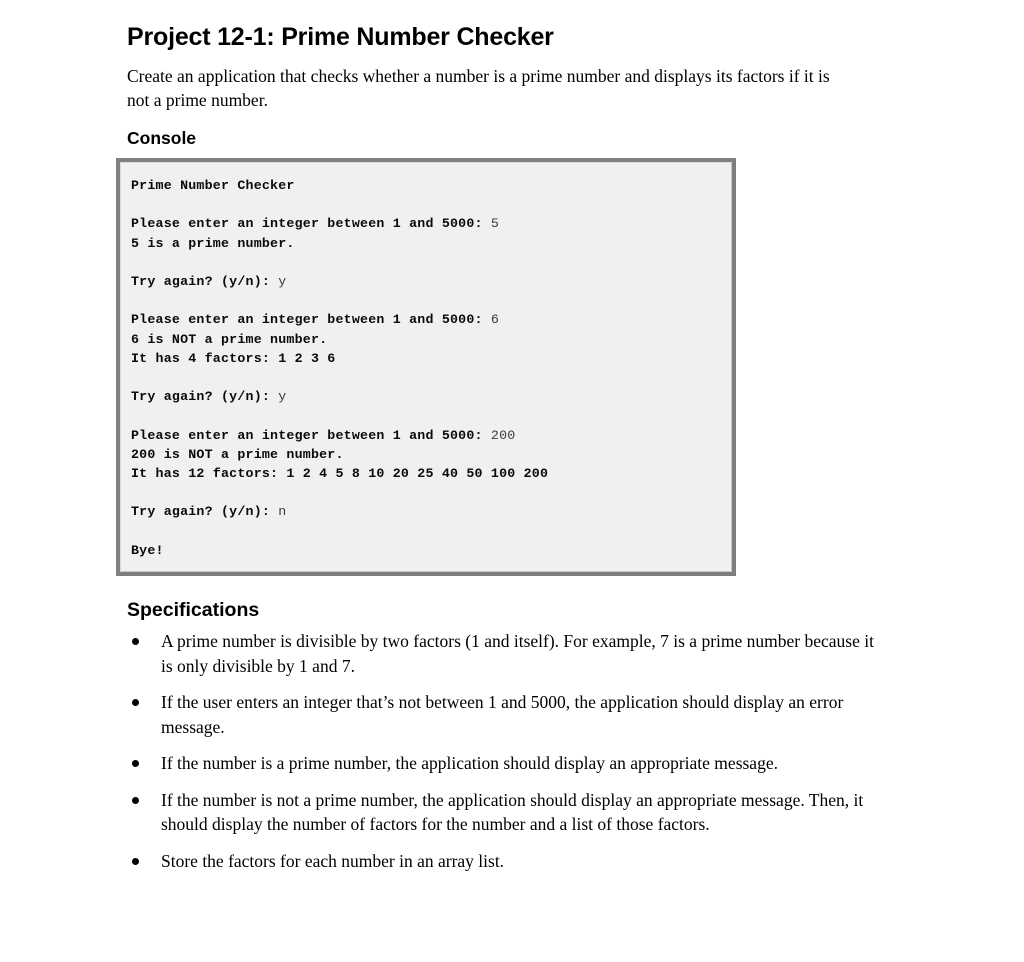 This screenshot has width=1024, height=962. What do you see at coordinates (213, 243) in the screenshot?
I see `console-output-text: 5 is a prime number.` at bounding box center [213, 243].